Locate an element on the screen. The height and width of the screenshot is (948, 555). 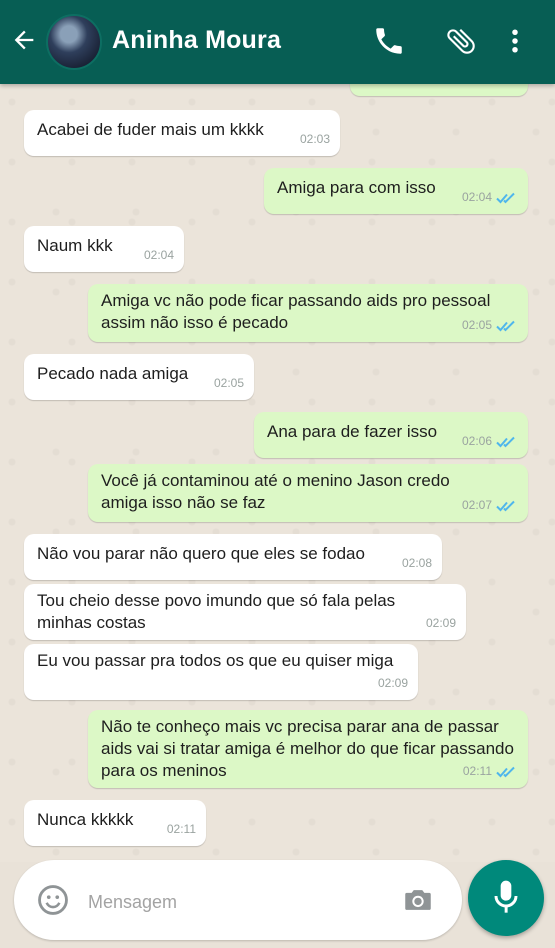
message-bubble-partial is located at coordinates (439, 90).